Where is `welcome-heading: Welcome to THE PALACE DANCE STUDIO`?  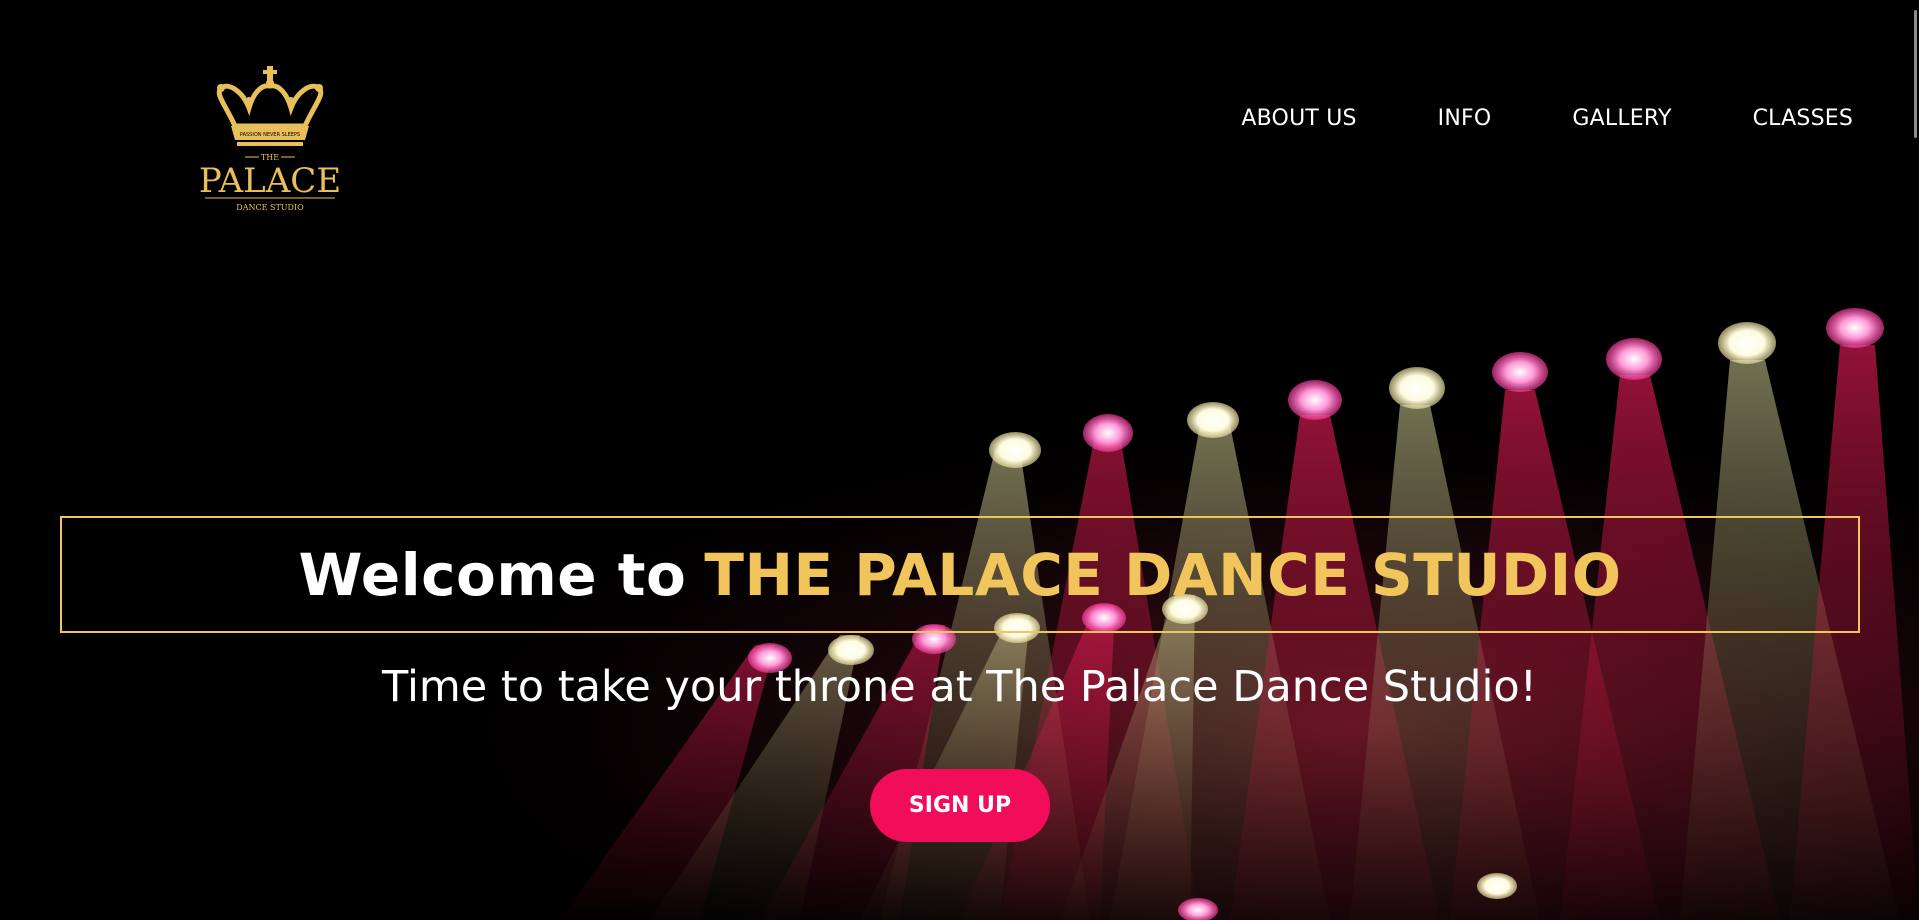 welcome-heading: Welcome to THE PALACE DANCE STUDIO is located at coordinates (959, 575).